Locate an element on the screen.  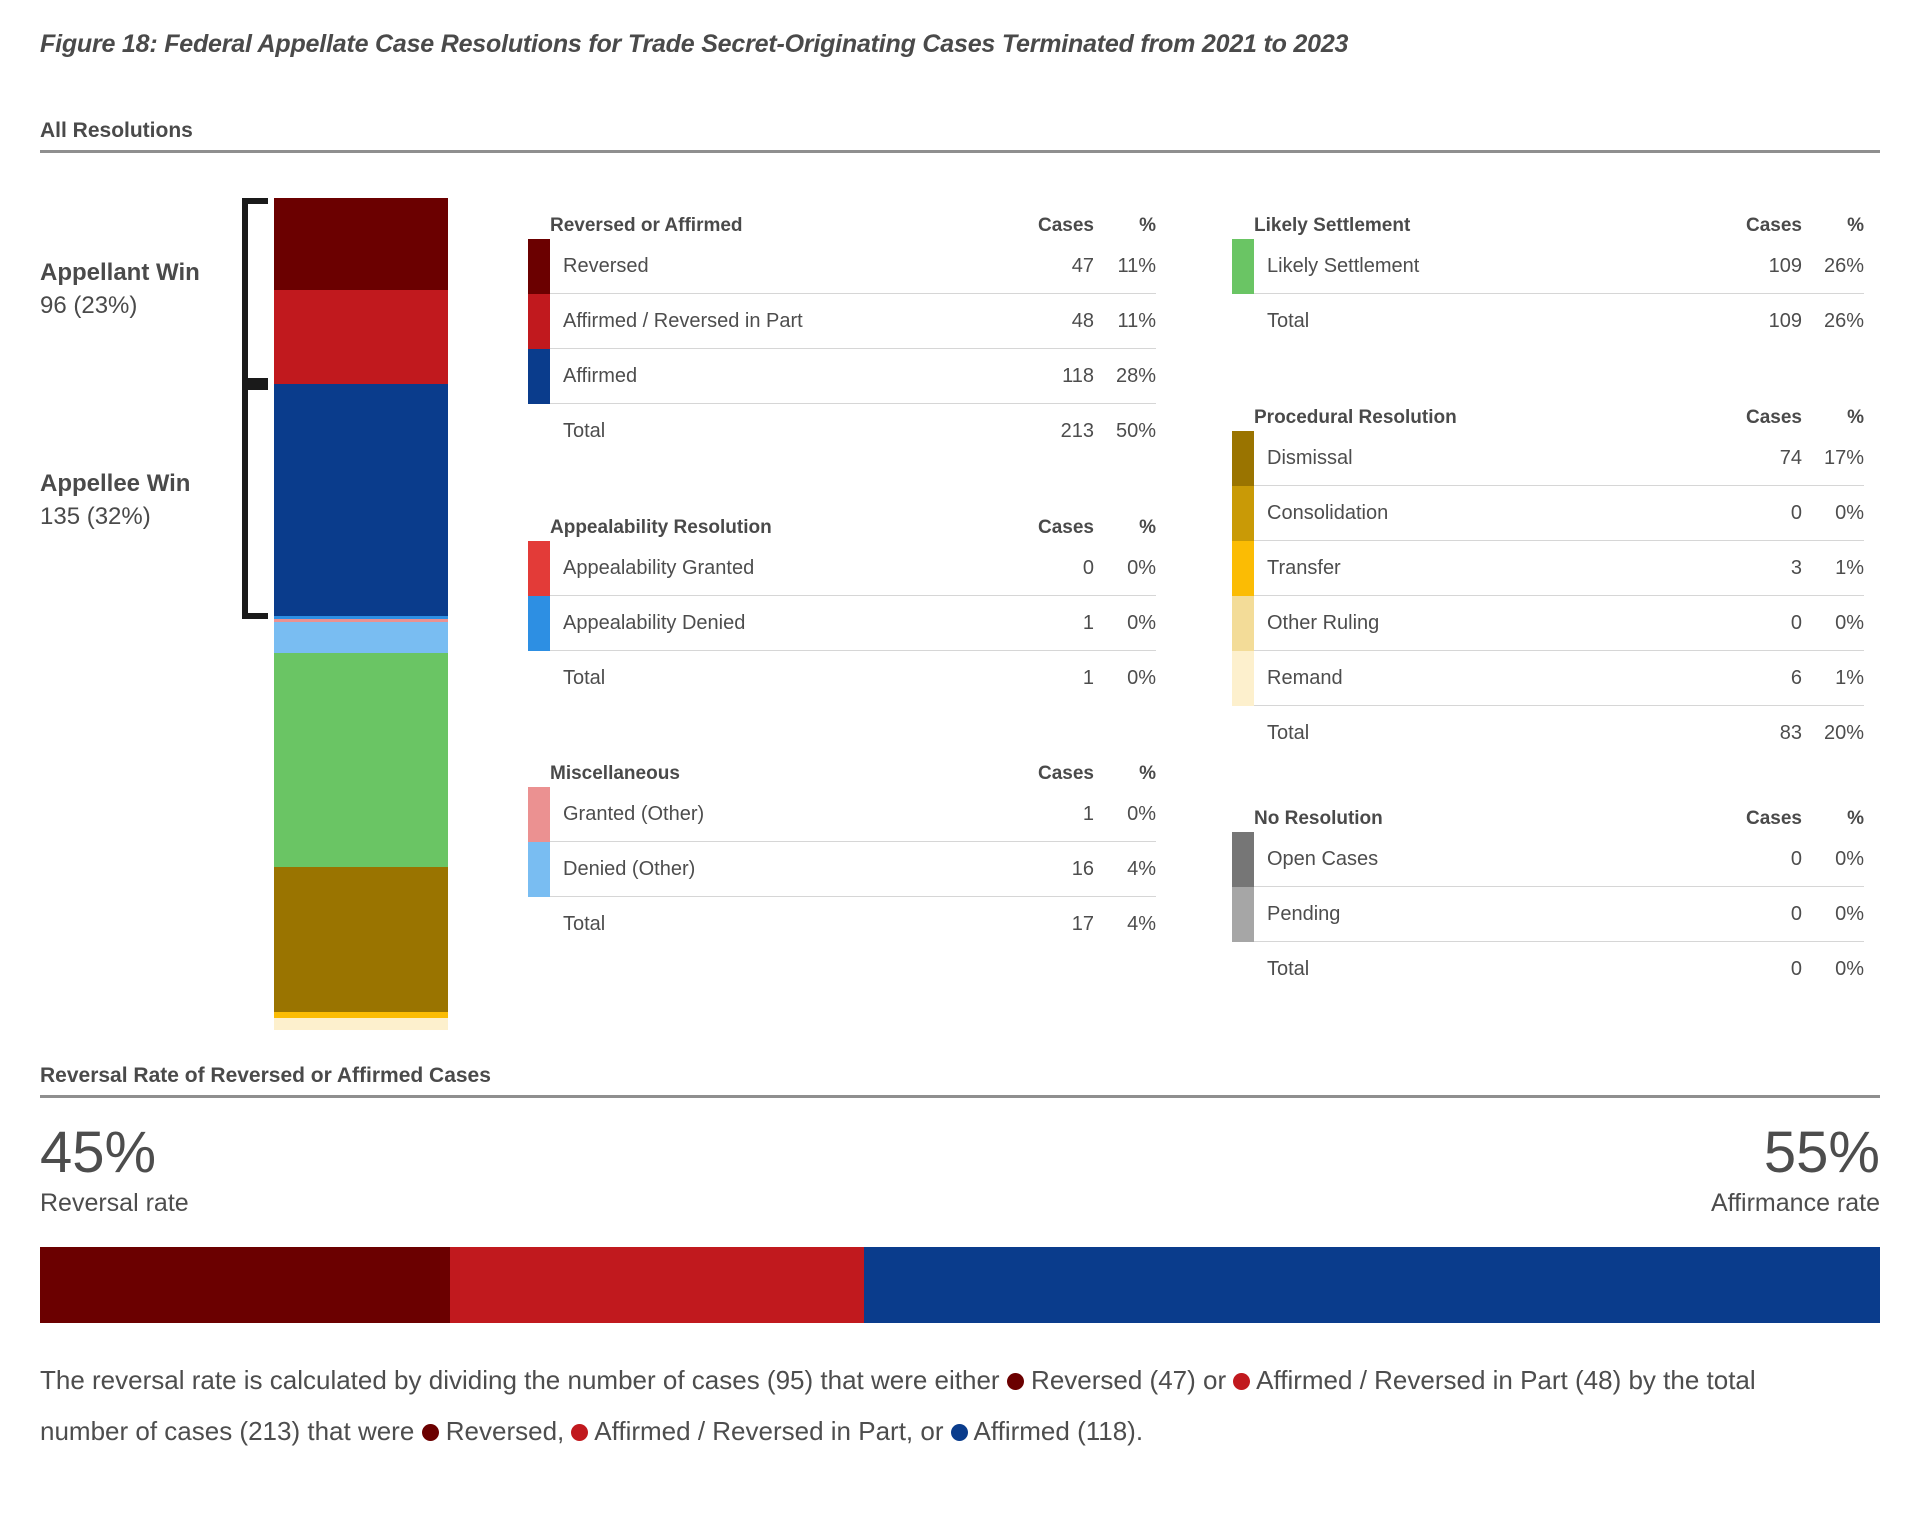
reversal-rate-stat: 45% Reversal rate is located at coordinates (114, 1170).